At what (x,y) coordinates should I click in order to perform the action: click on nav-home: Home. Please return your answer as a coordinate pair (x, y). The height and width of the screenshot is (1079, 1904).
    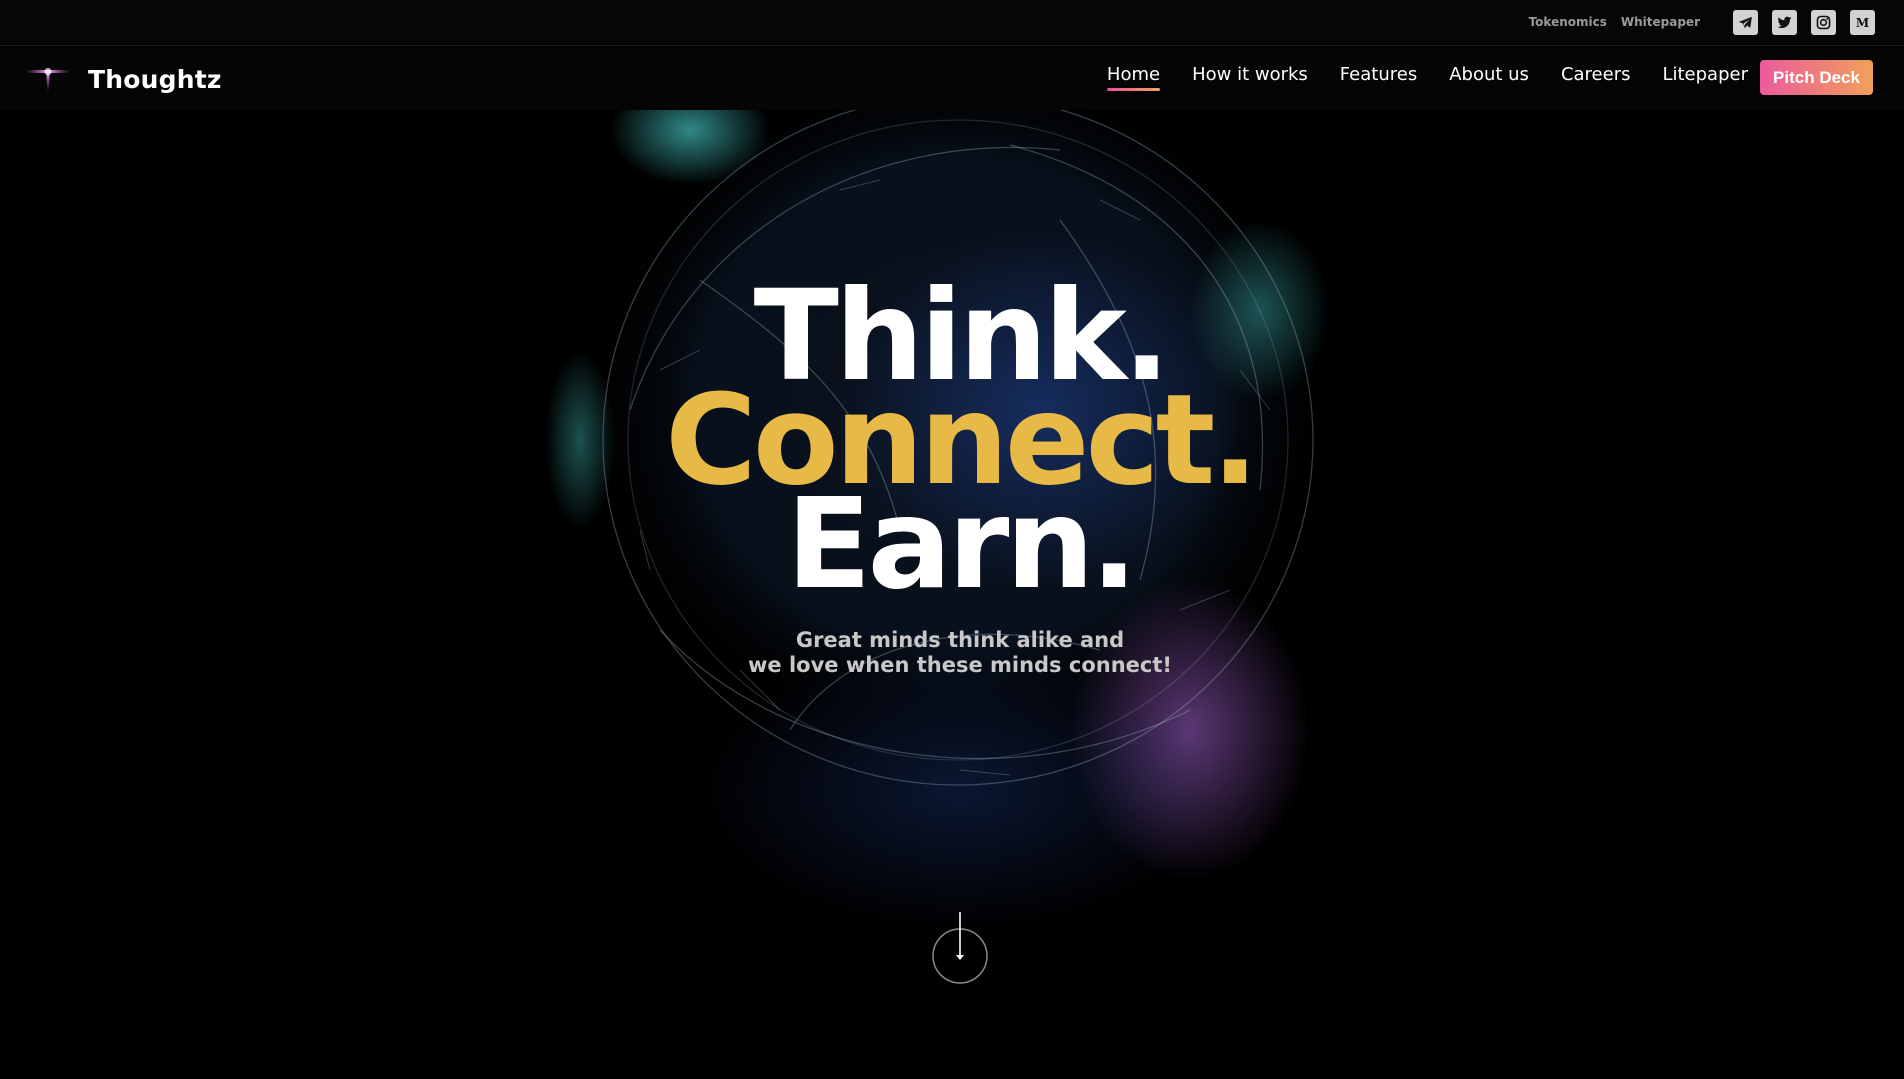
    Looking at the image, I should click on (1133, 77).